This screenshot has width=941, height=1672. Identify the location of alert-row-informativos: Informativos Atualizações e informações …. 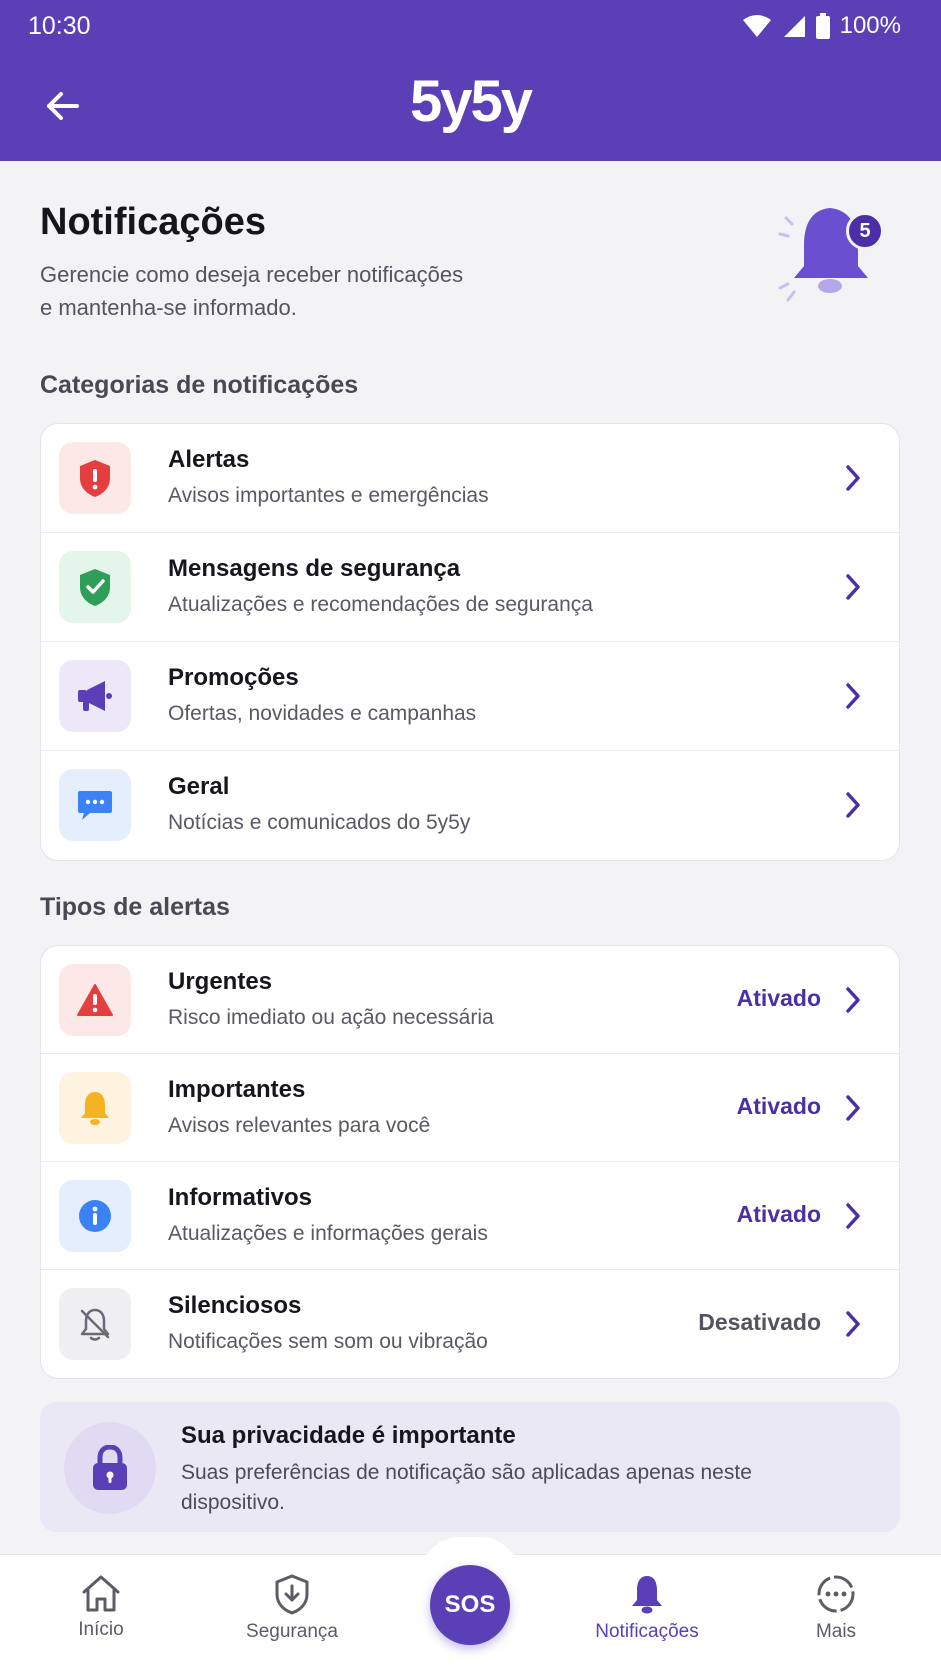
(470, 1216).